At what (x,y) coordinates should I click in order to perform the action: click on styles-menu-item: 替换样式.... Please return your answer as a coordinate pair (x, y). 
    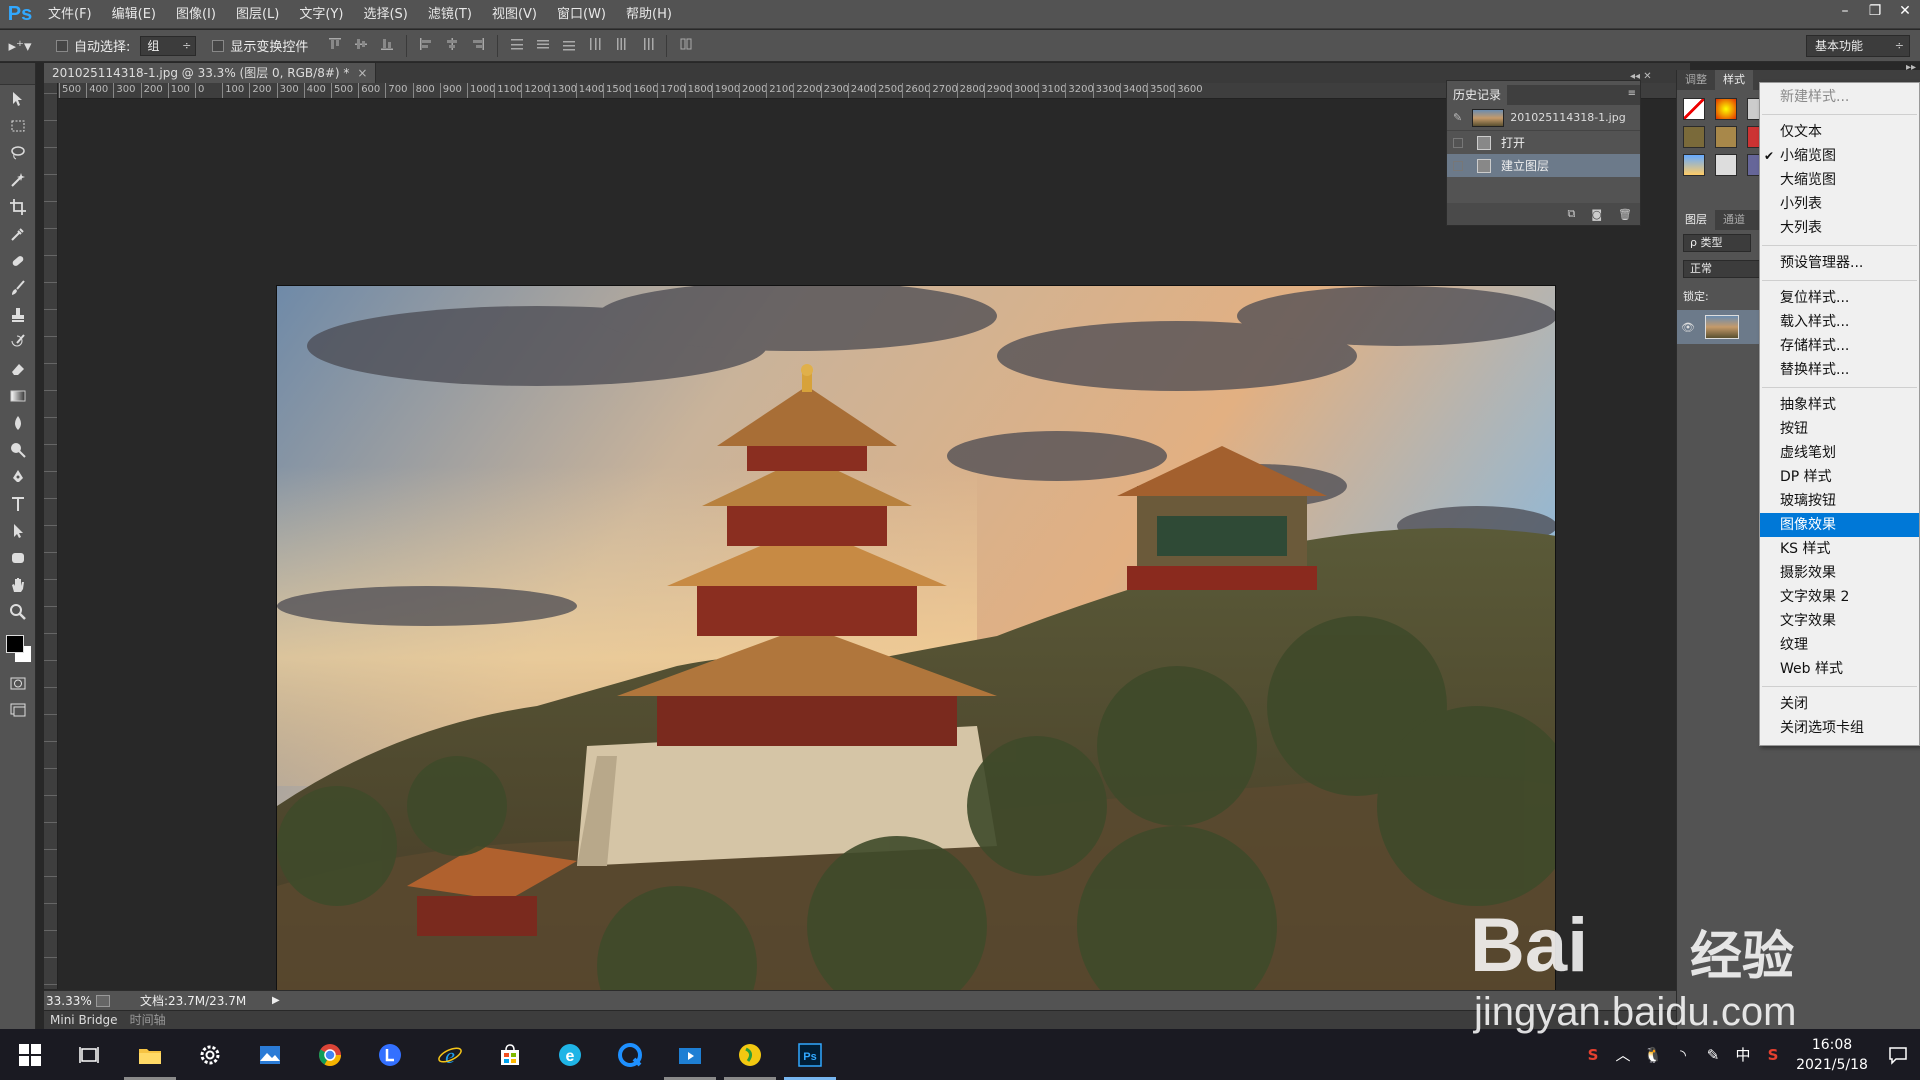
    Looking at the image, I should click on (1839, 370).